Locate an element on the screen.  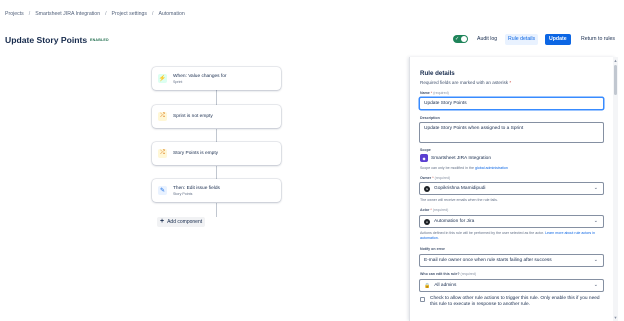
owner-label-text: Owner is located at coordinates (426, 178).